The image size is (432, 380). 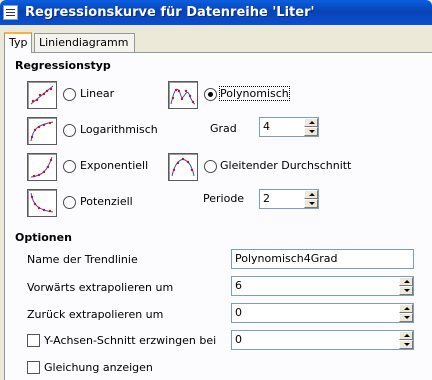 I want to click on intercept-decrement-button, so click(x=406, y=344).